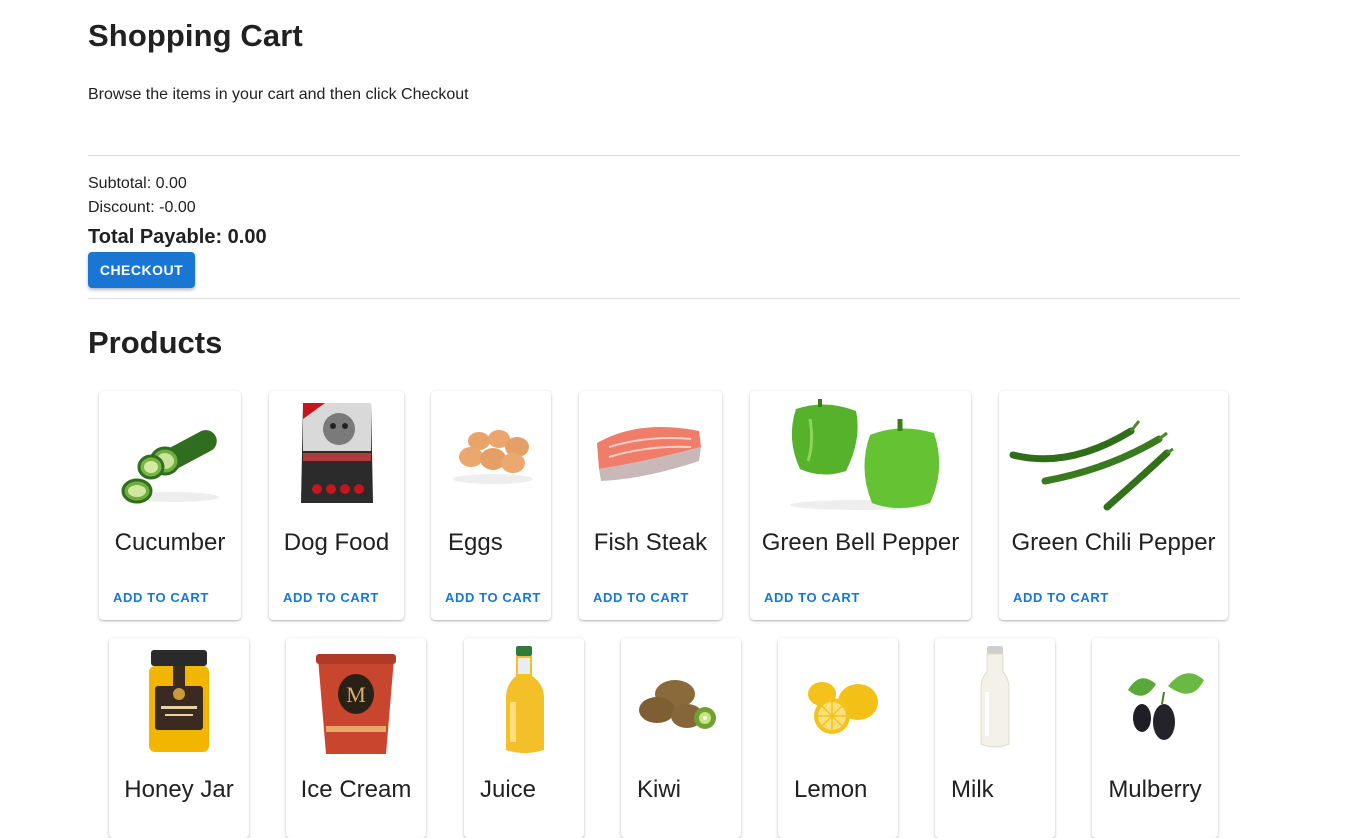 This screenshot has height=838, width=1347. Describe the element at coordinates (659, 789) in the screenshot. I see `product-name: Kiwi` at that location.